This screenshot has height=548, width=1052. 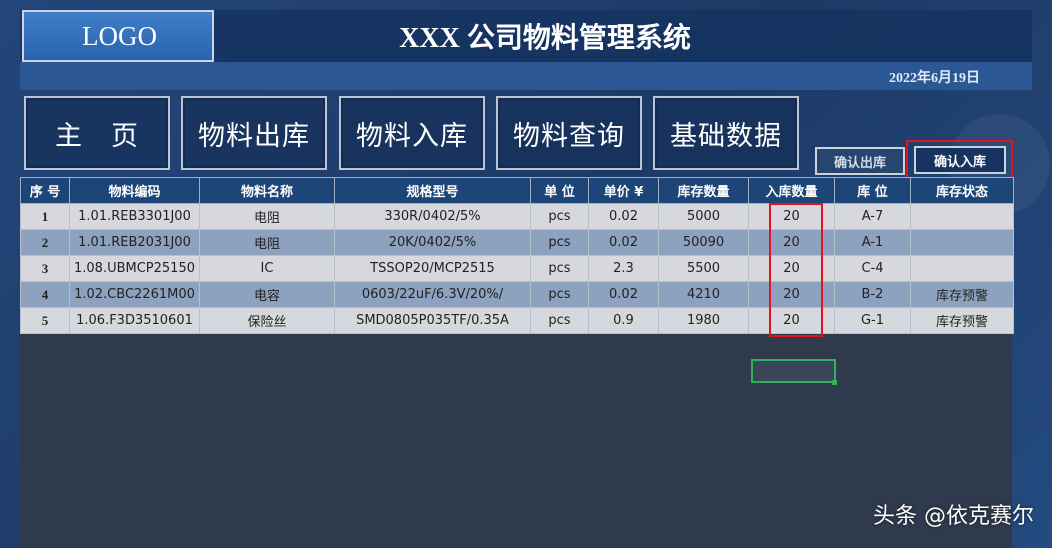 What do you see at coordinates (703, 216) in the screenshot?
I see `cell-stock: 5000` at bounding box center [703, 216].